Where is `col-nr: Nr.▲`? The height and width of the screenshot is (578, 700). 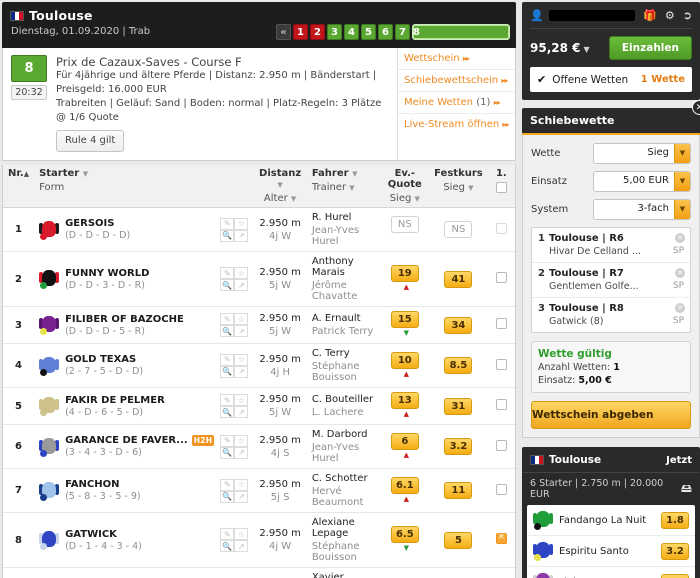
col-nr: Nr.▲ is located at coordinates (19, 186).